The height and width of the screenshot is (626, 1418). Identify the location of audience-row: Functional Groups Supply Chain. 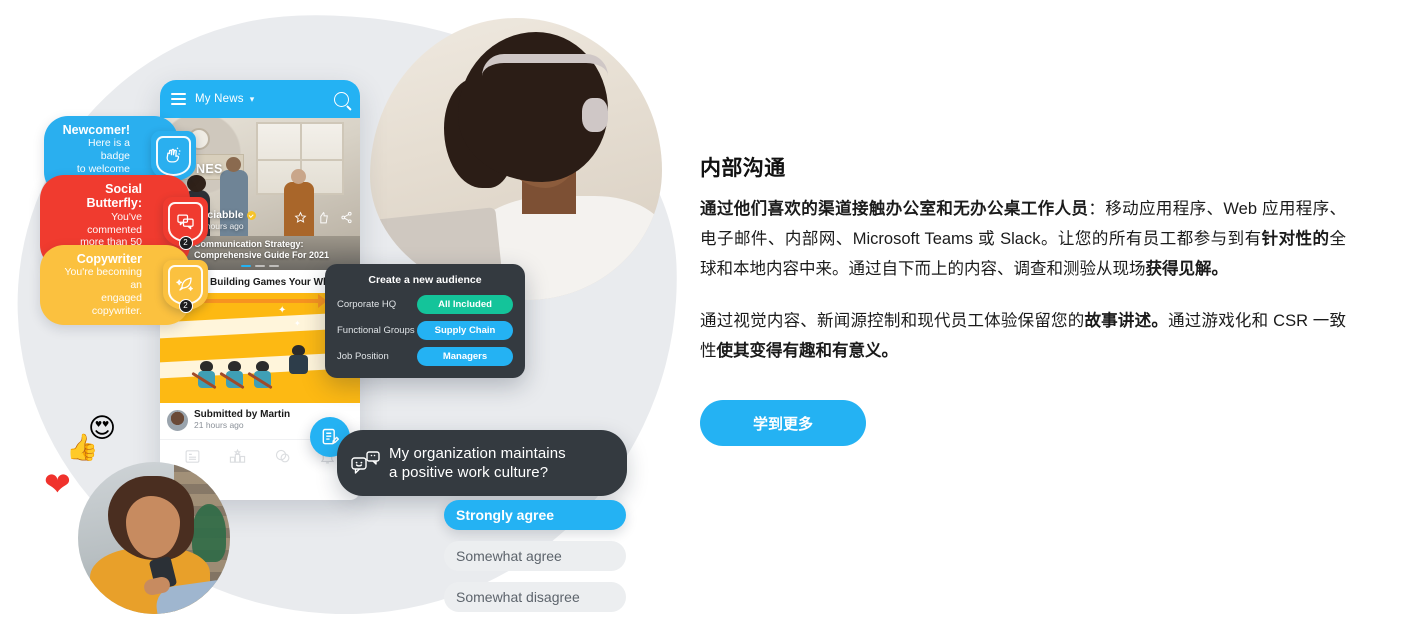
(425, 330).